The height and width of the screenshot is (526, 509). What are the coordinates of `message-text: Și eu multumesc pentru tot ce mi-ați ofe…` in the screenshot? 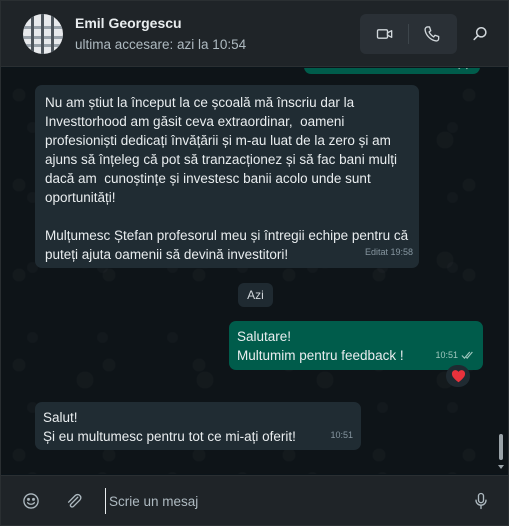 It's located at (169, 436).